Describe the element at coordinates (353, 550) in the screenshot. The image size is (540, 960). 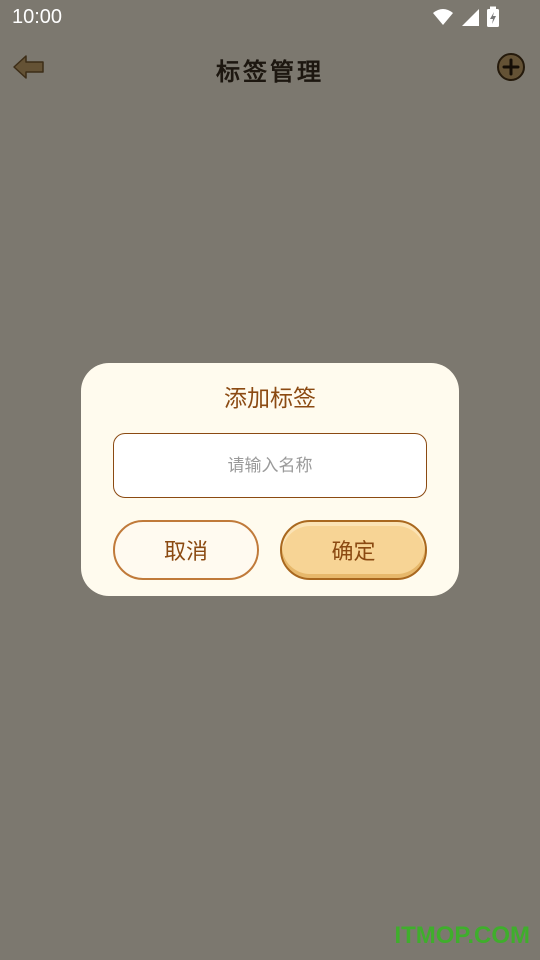
I see `confirm-button: 确定` at that location.